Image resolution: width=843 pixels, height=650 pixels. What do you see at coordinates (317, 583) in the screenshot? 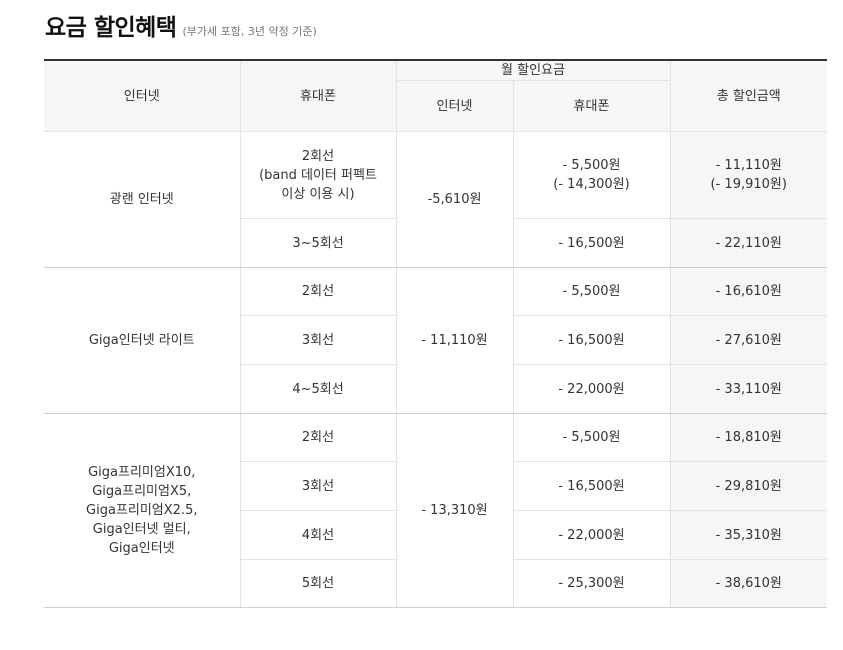
I see `mobile-lines-cell: 5회선` at bounding box center [317, 583].